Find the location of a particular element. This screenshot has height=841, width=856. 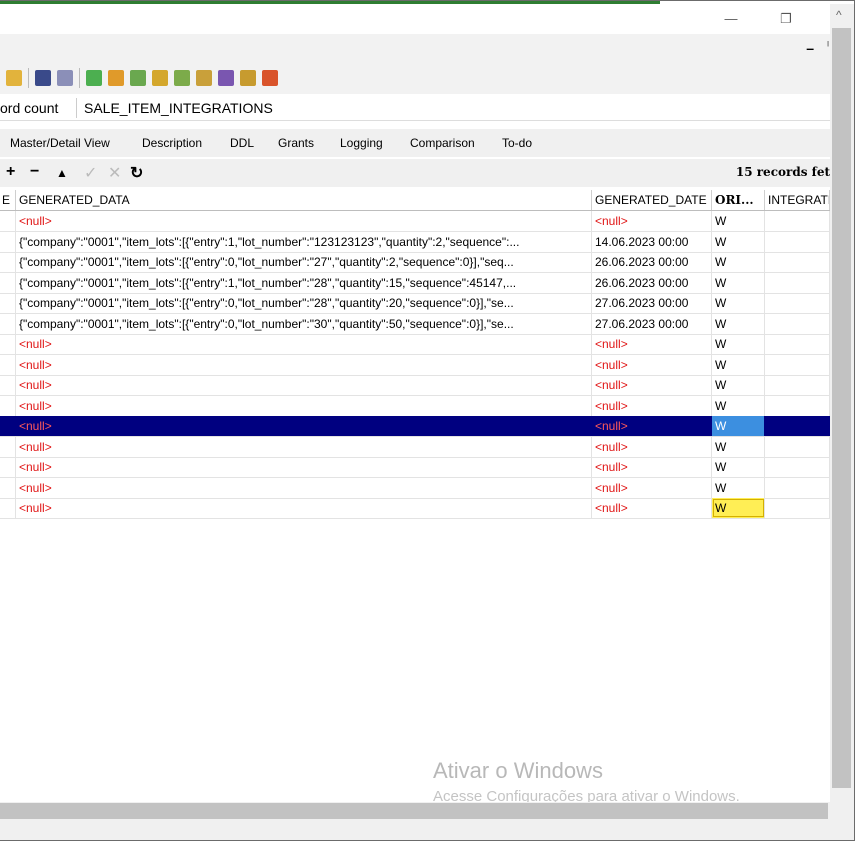

table-search-icon is located at coordinates (270, 78).